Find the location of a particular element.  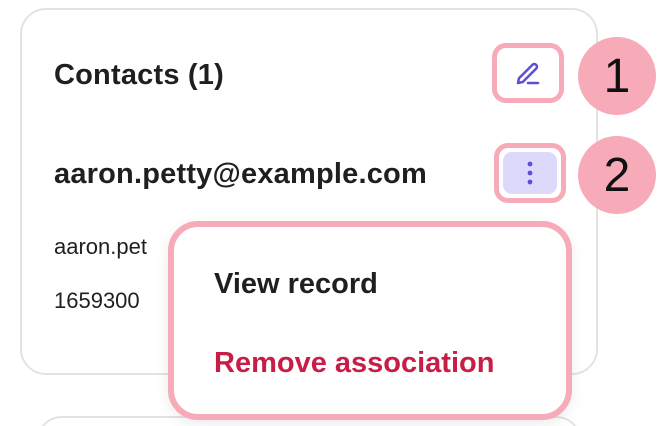

contact-email-heading: aaron.petty@example.com is located at coordinates (240, 174).